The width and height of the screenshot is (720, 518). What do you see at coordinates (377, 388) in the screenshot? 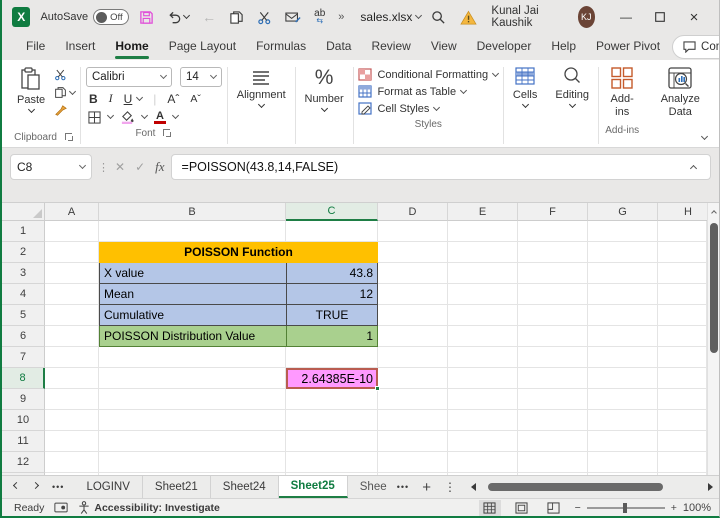
I see `fill-handle` at bounding box center [377, 388].